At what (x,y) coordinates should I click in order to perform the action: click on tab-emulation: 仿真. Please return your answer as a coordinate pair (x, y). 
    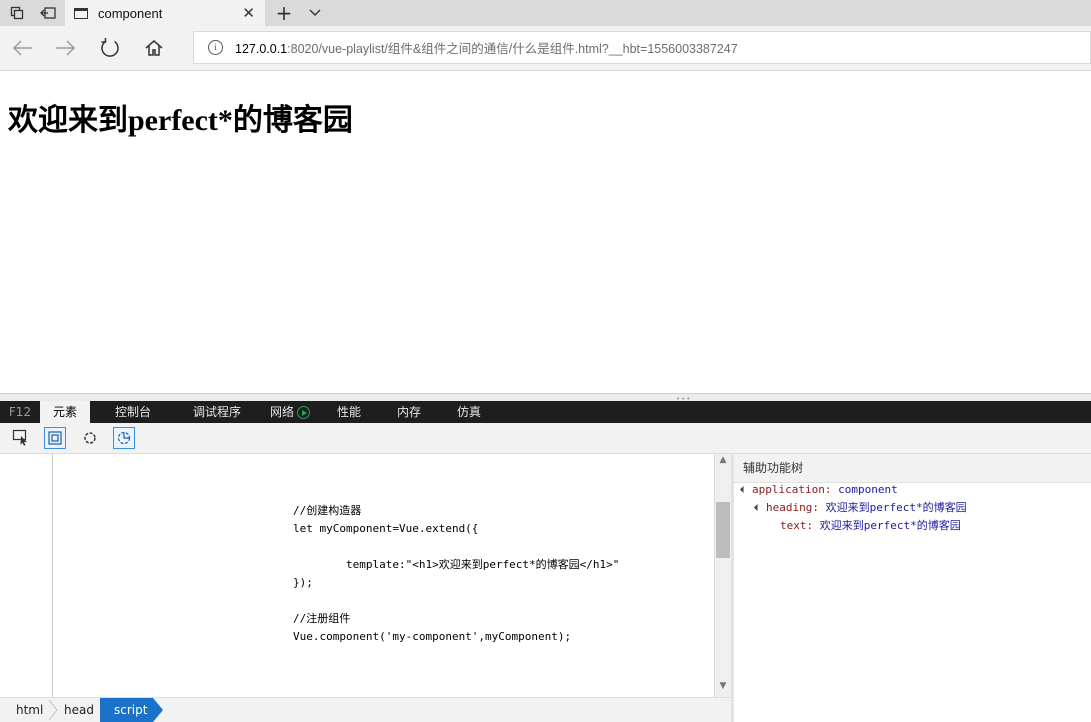
    Looking at the image, I should click on (469, 412).